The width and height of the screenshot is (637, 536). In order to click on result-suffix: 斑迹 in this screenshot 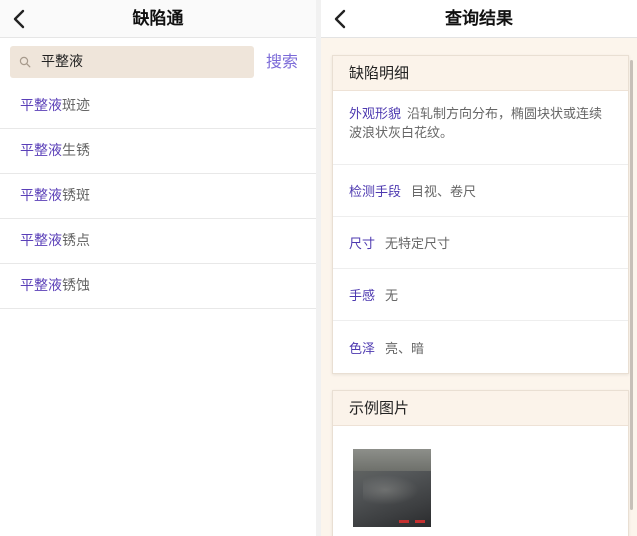, I will do `click(76, 106)`.